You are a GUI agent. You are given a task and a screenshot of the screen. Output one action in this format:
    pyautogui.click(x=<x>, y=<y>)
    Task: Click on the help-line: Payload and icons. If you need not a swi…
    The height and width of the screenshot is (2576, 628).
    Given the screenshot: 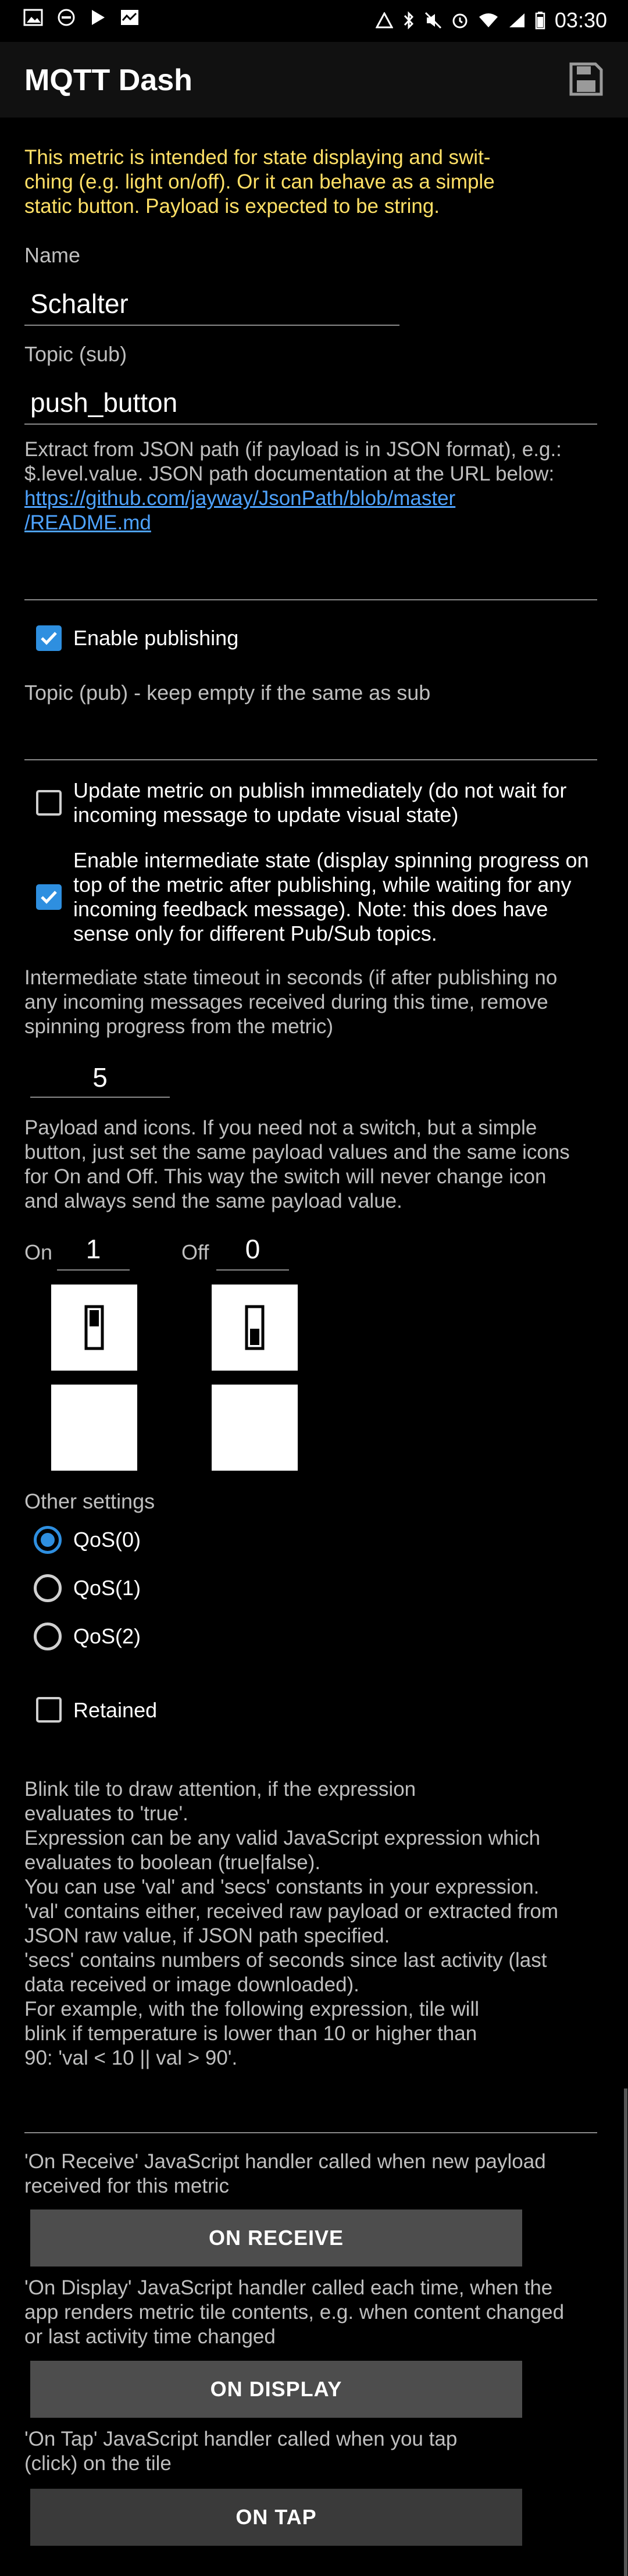 What is the action you would take?
    pyautogui.click(x=280, y=1127)
    